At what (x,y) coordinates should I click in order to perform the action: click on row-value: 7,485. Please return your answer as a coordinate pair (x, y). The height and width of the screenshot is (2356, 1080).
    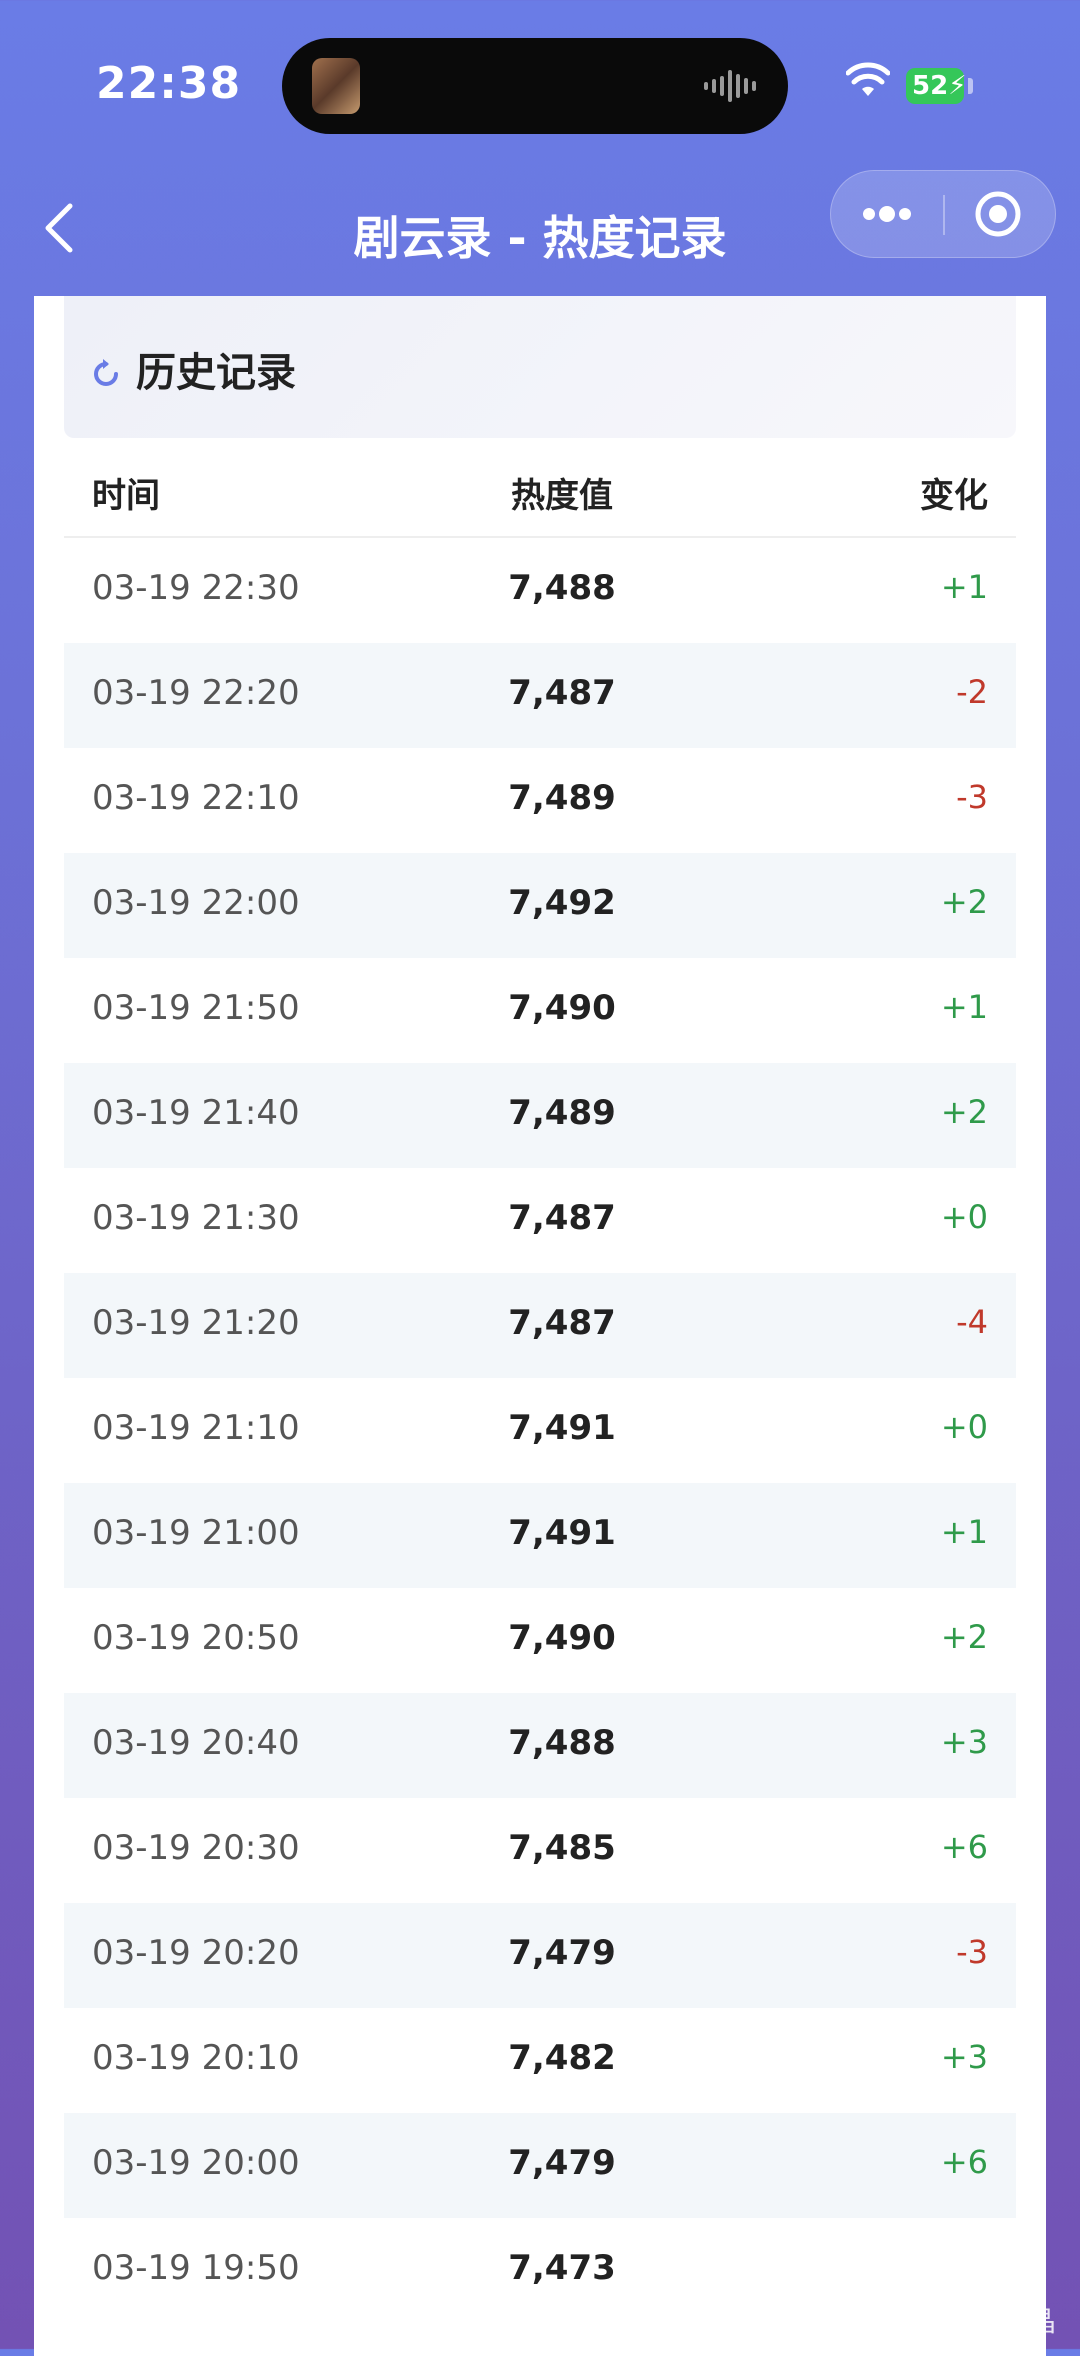
    Looking at the image, I should click on (562, 1848).